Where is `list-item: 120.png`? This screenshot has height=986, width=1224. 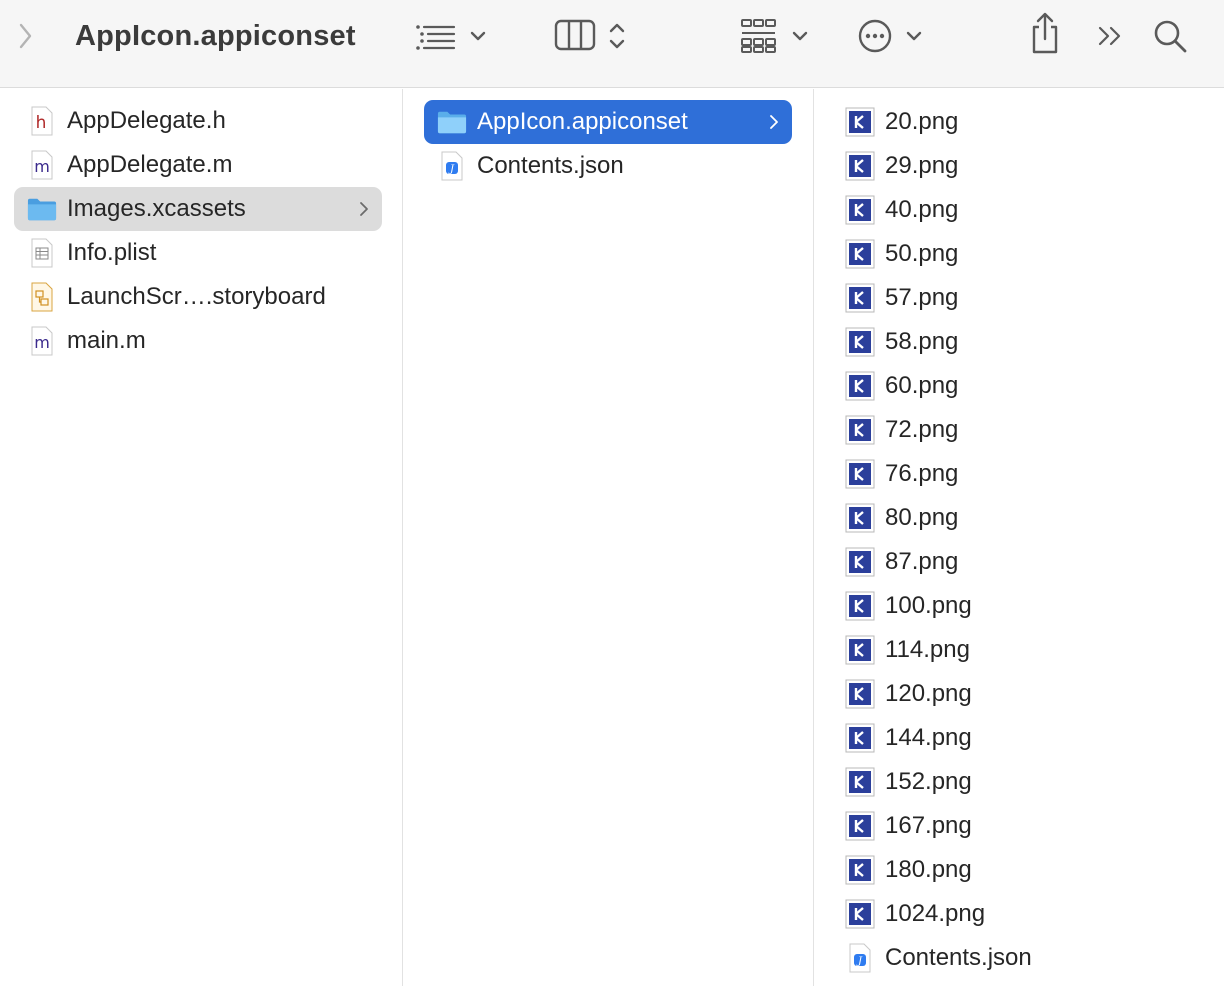
list-item: 120.png is located at coordinates (1029, 694).